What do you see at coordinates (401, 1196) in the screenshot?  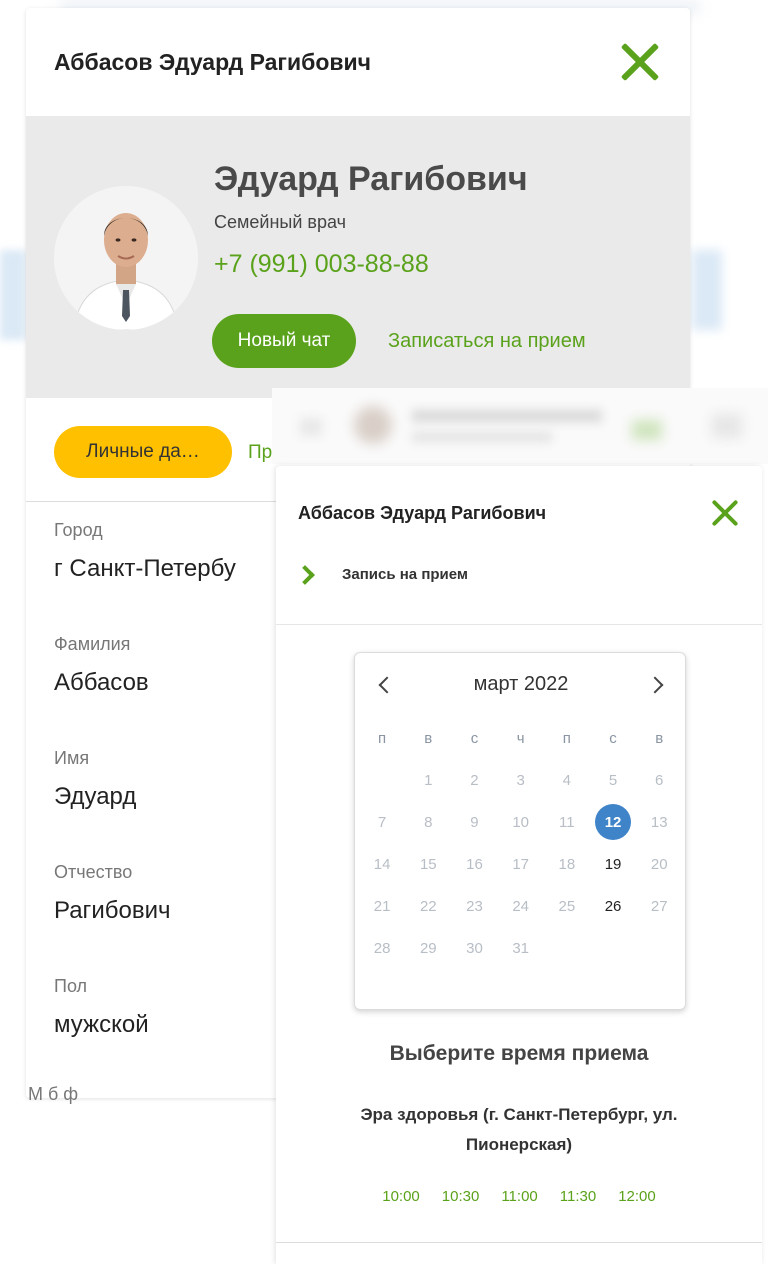 I see `time-slot: 10:00` at bounding box center [401, 1196].